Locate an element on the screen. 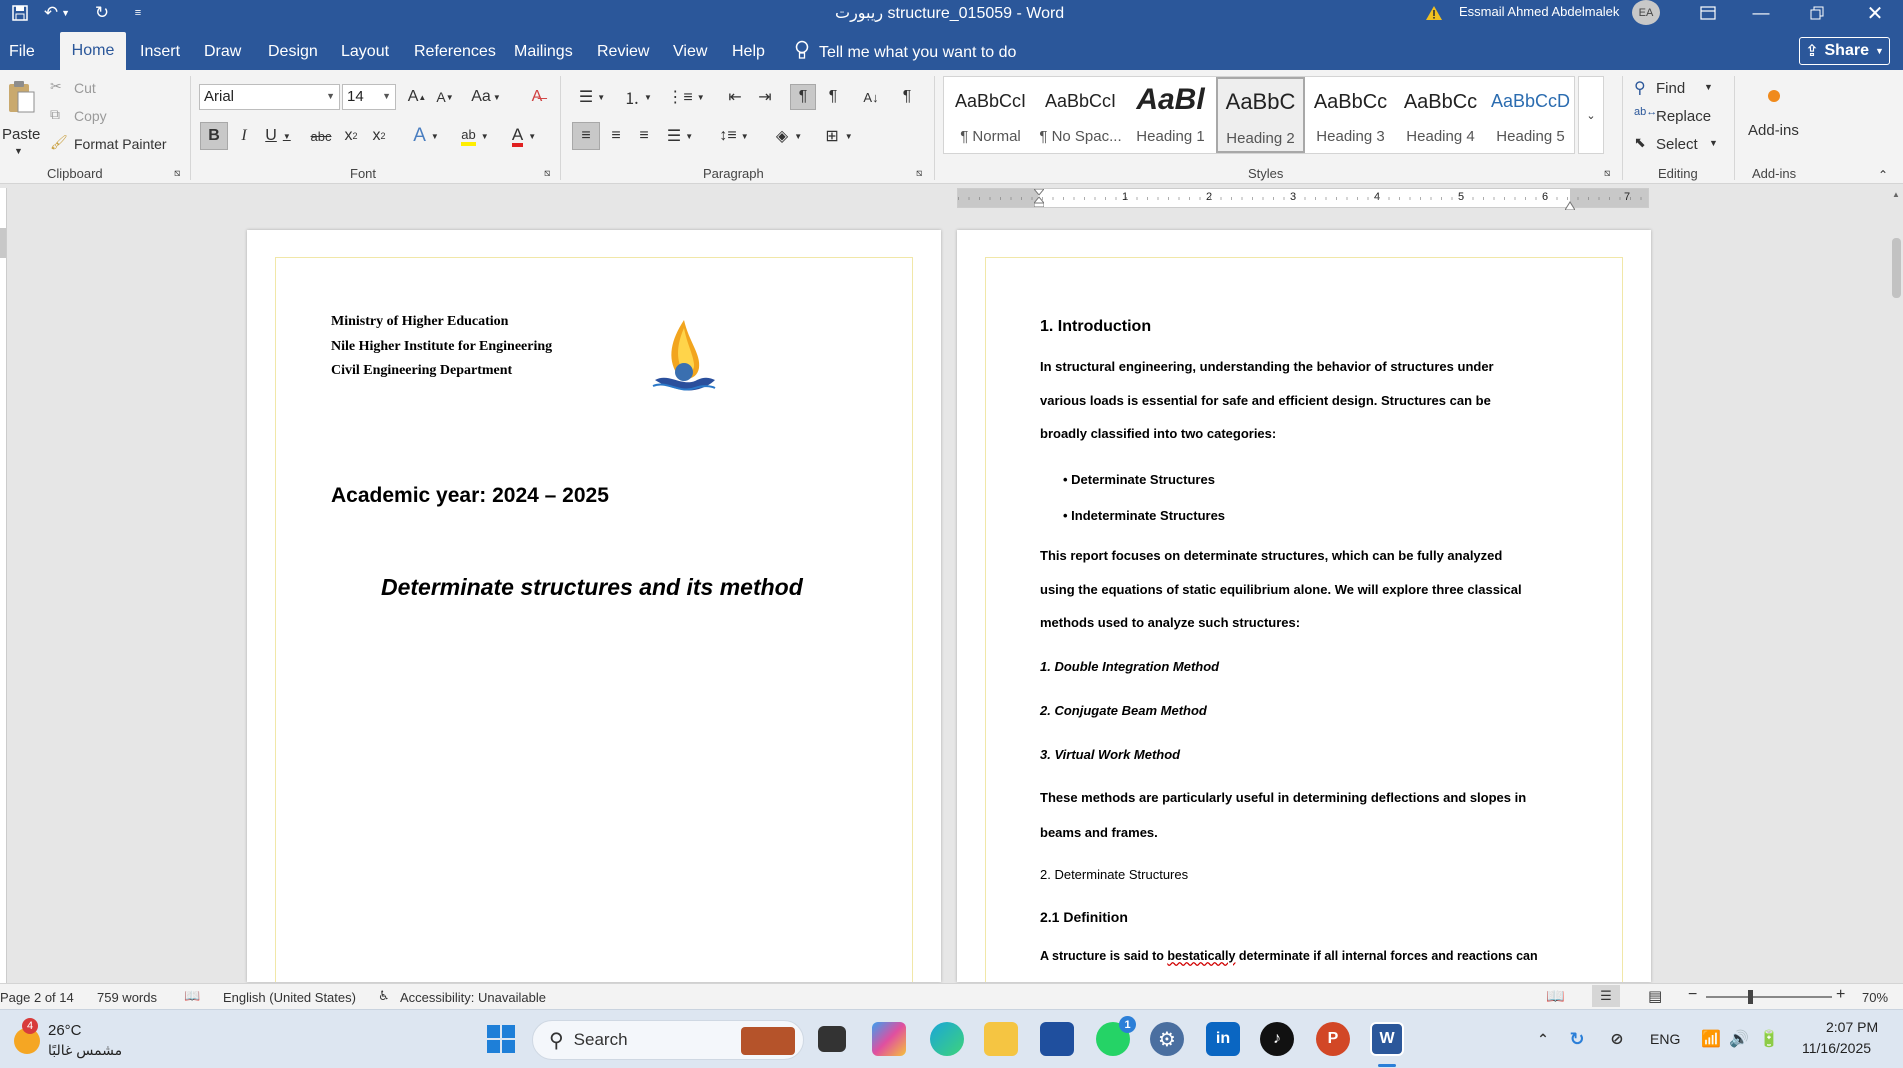 The height and width of the screenshot is (1068, 1903). shading-icon: ◈ ▼ is located at coordinates (789, 136).